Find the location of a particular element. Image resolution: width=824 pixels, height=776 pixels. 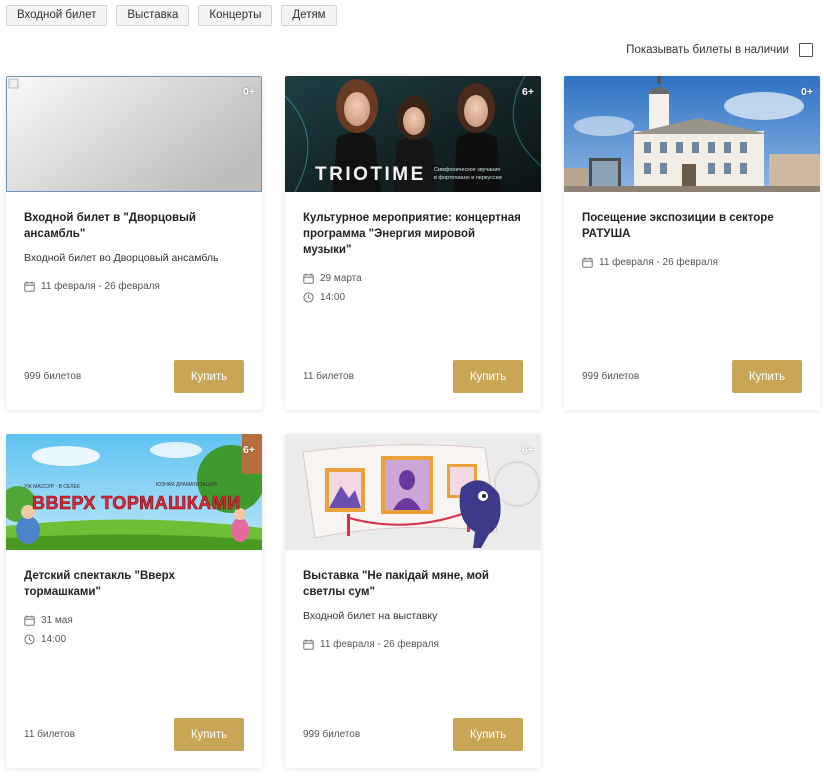

availability-toggle: Показывать билеты в наличии is located at coordinates (719, 50).